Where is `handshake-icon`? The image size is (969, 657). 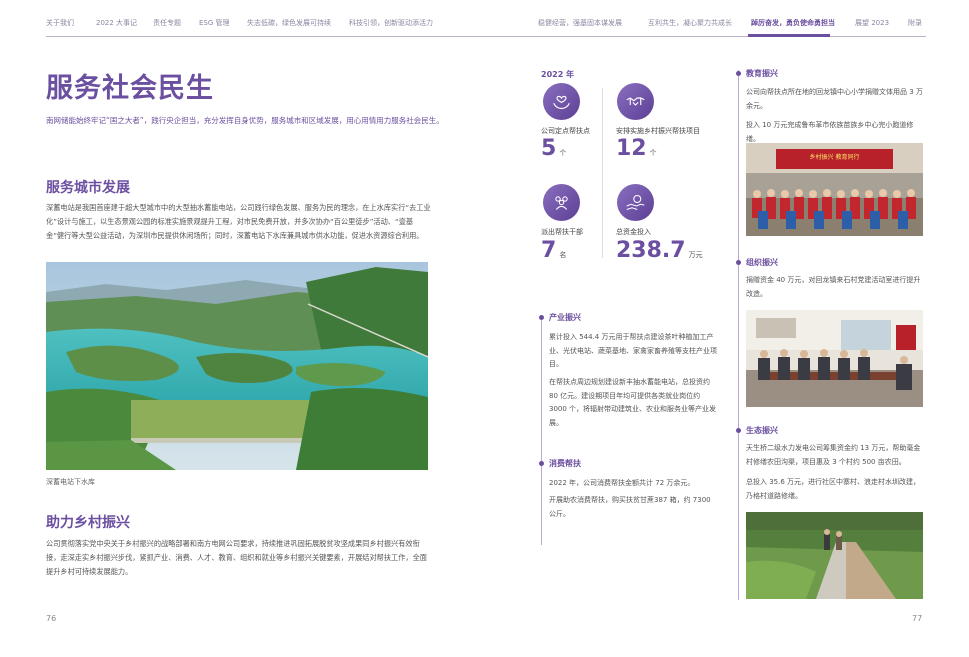
handshake-icon is located at coordinates (635, 101).